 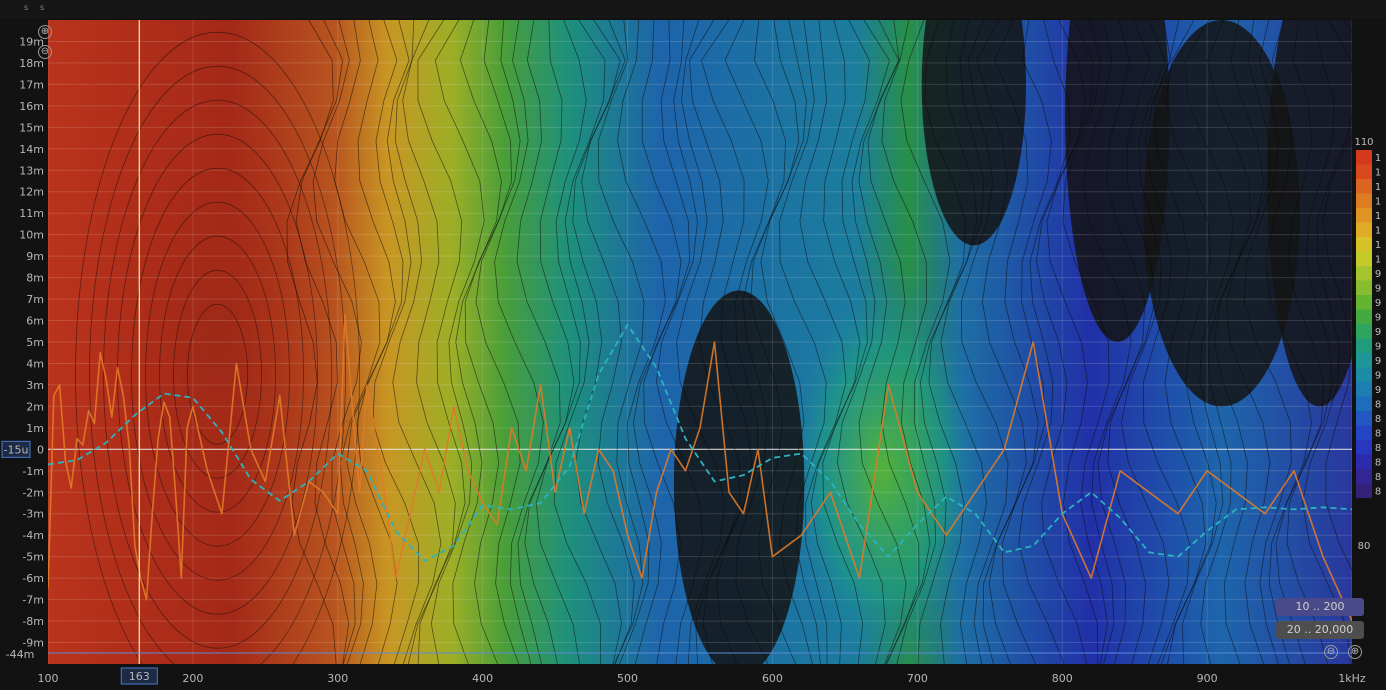 What do you see at coordinates (917, 678) in the screenshot?
I see `x-tick-label: 700` at bounding box center [917, 678].